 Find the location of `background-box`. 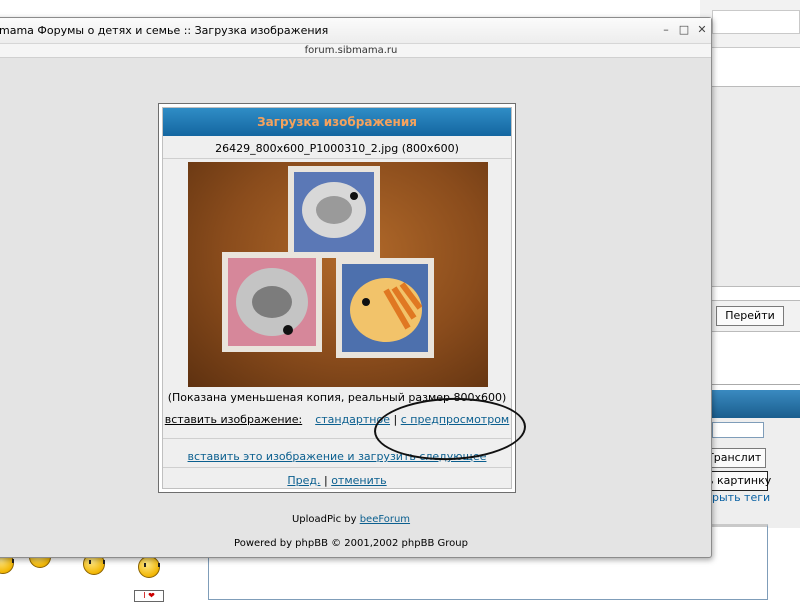

background-box is located at coordinates (756, 359).